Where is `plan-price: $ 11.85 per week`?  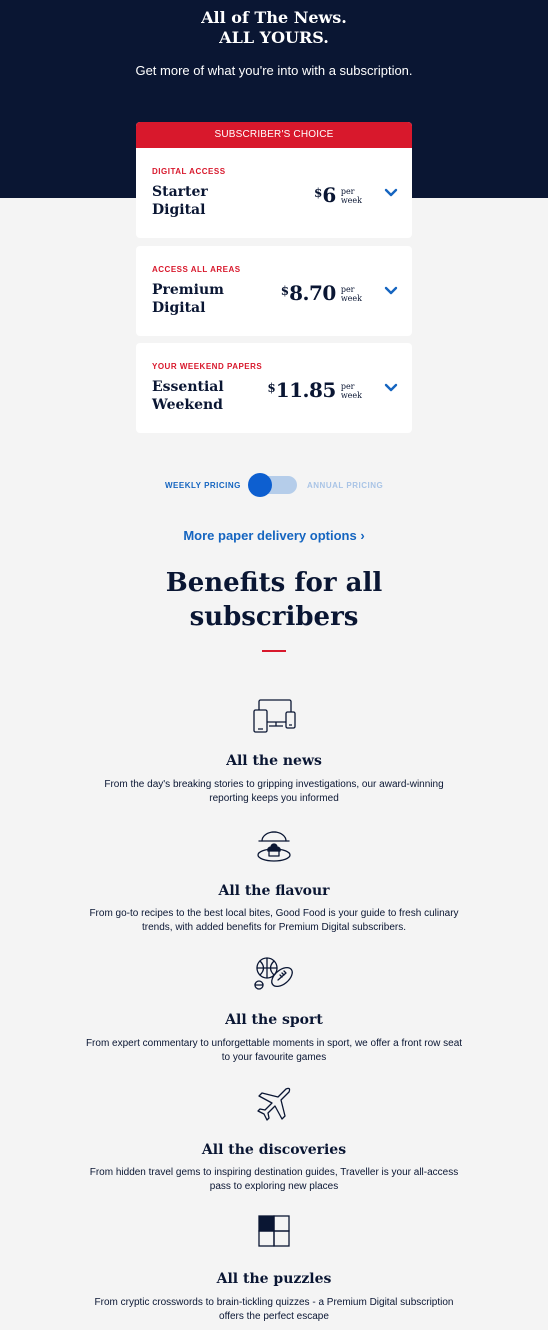 plan-price: $ 11.85 per week is located at coordinates (314, 390).